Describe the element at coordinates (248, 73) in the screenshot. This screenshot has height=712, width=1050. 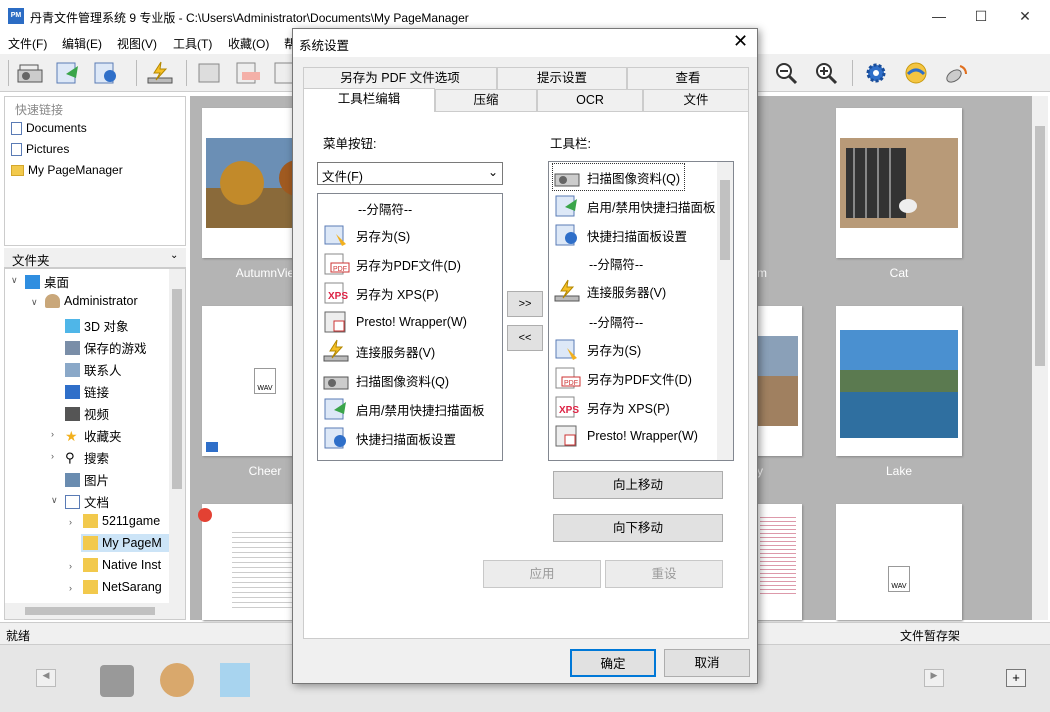
I see `save-pdf-icon` at that location.